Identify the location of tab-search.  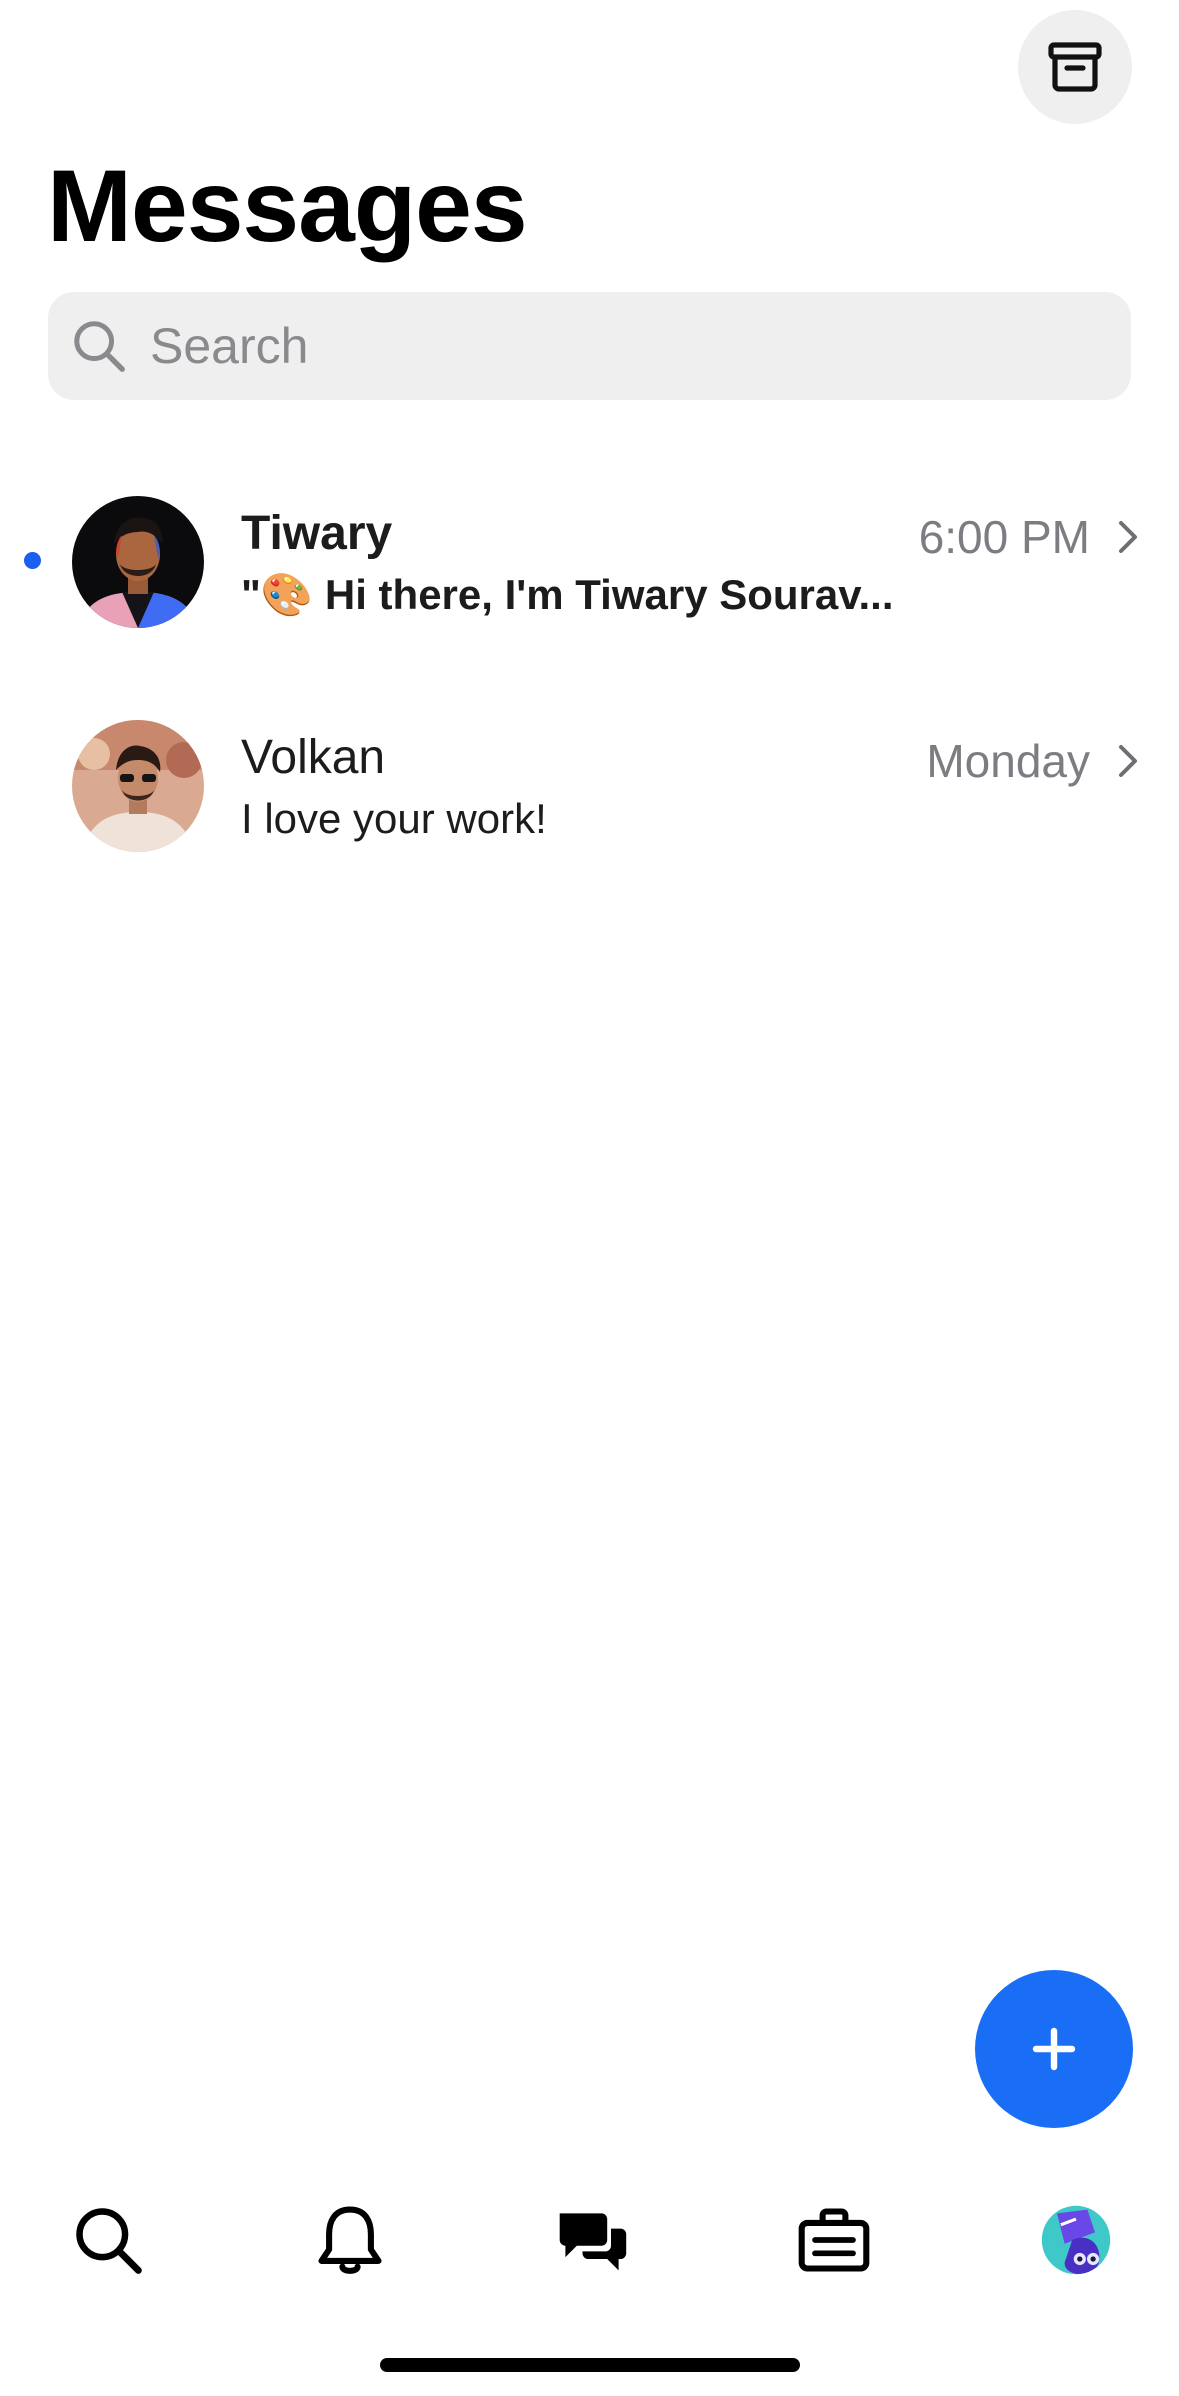
(108, 2240).